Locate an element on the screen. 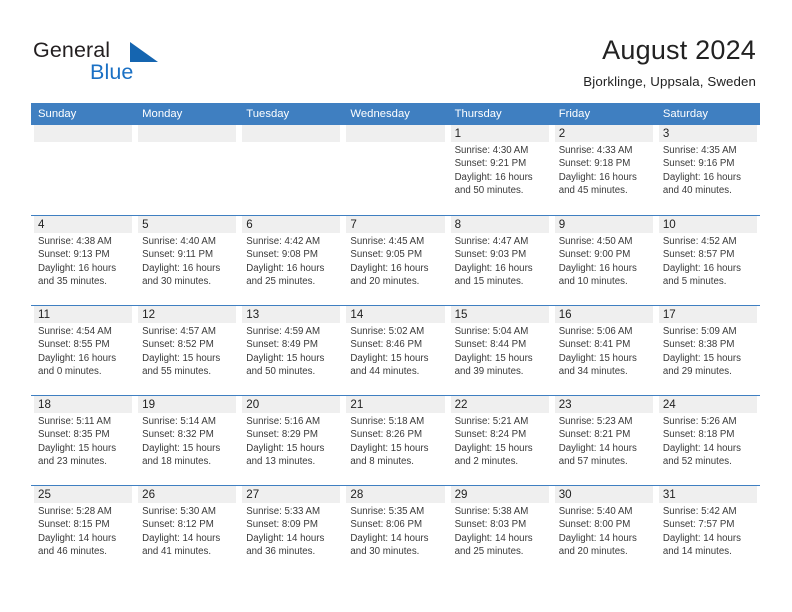 This screenshot has width=792, height=612. sunset-text: Sunset: 8:09 PM is located at coordinates (282, 525).